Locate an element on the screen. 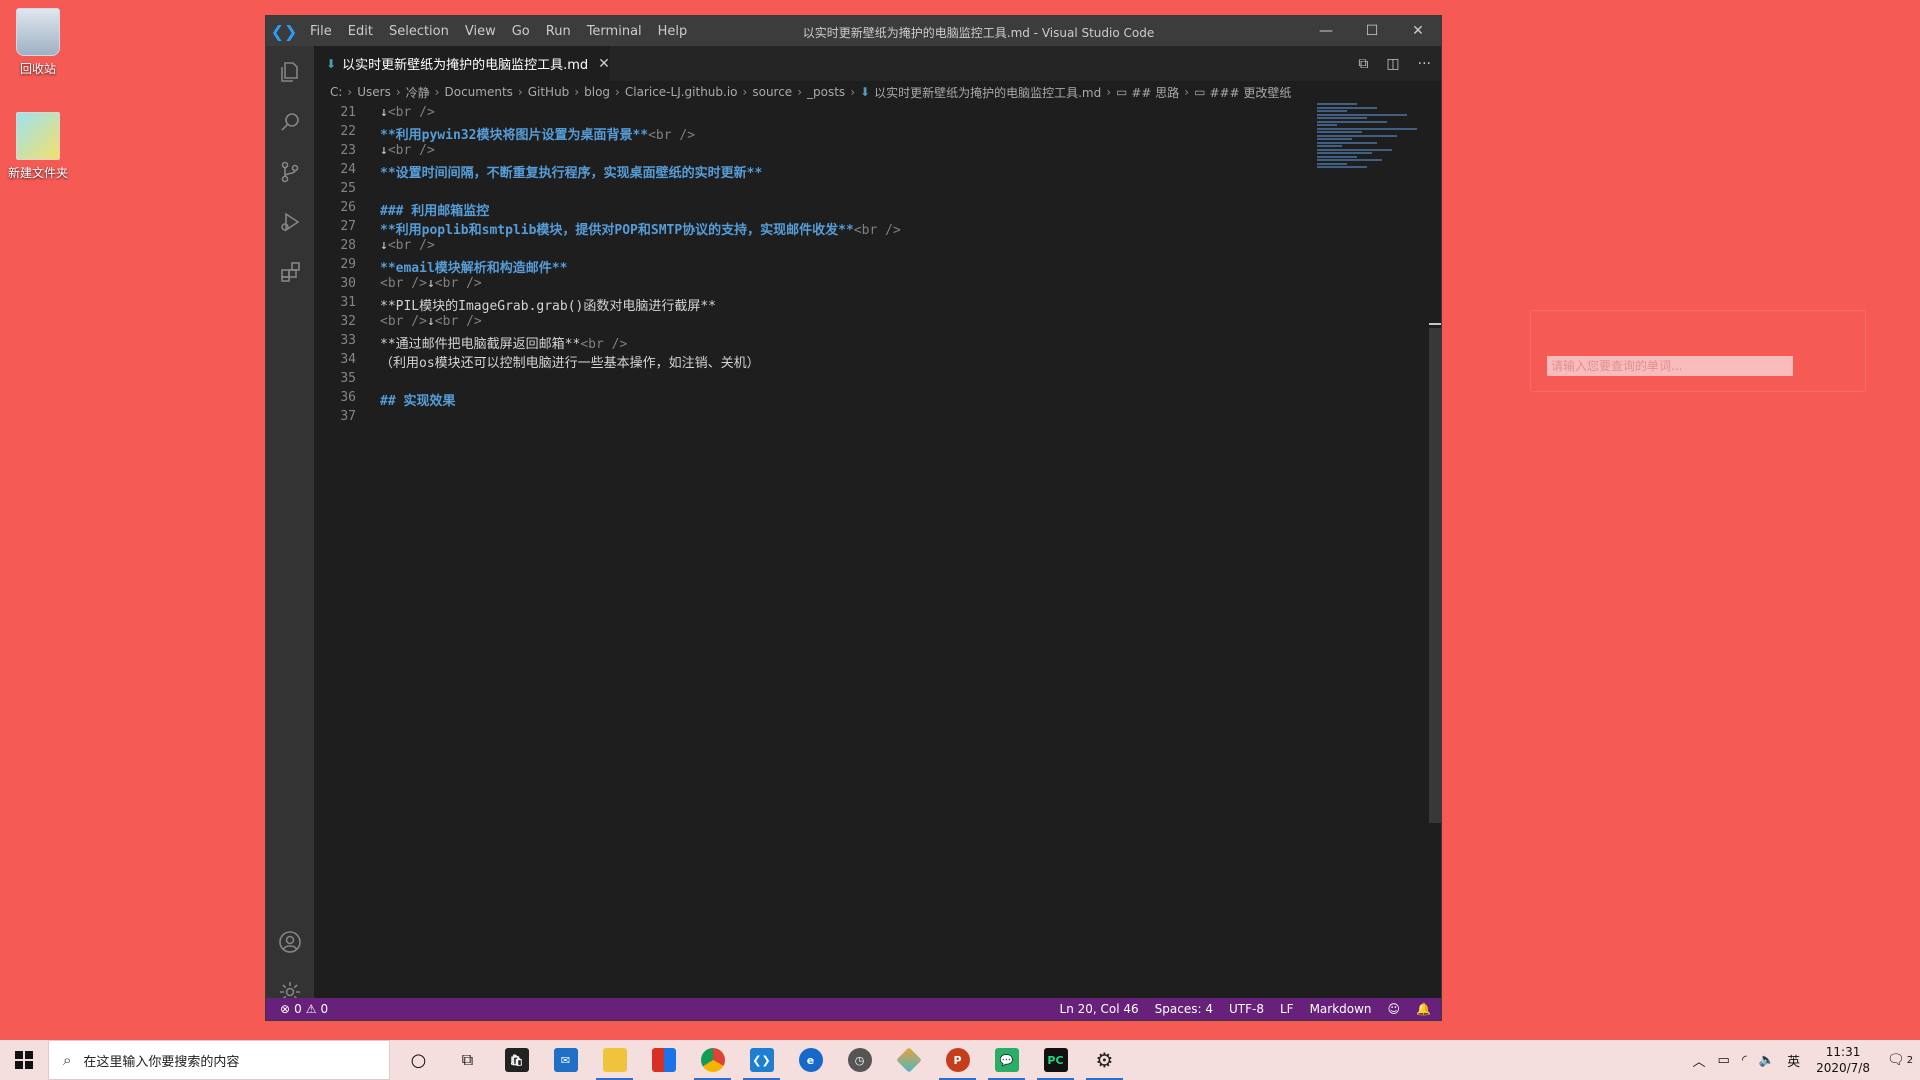  taskbar-clock: 11:31 2020/7/8 is located at coordinates (1843, 1060).